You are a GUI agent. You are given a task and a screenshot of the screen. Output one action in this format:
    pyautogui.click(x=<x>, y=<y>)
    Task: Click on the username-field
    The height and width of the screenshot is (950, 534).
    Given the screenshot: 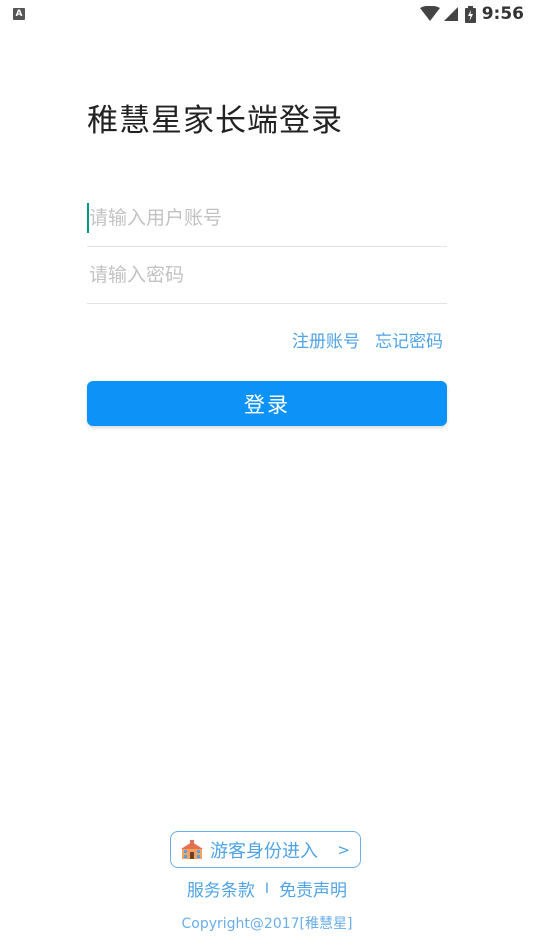 What is the action you would take?
    pyautogui.click(x=267, y=218)
    